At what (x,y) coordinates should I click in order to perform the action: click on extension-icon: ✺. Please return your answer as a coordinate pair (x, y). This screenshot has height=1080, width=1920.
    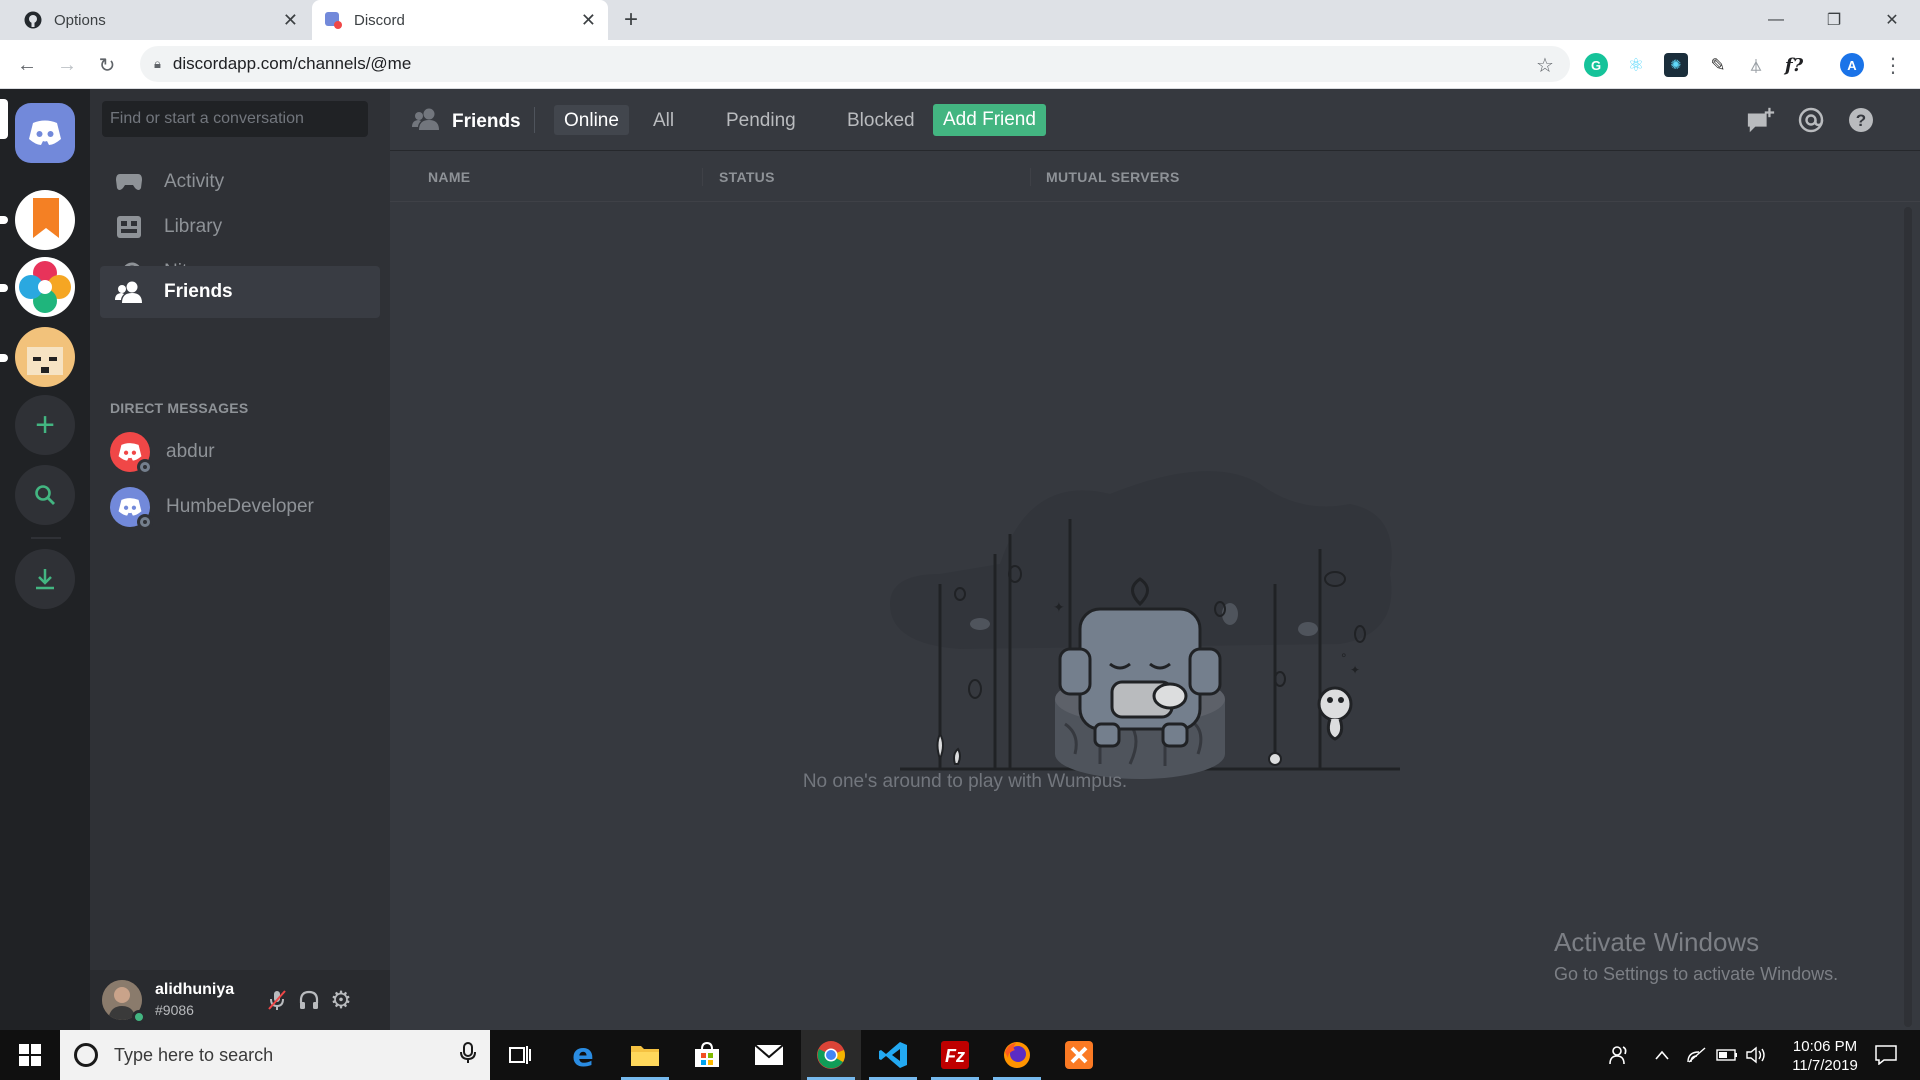
    Looking at the image, I should click on (1676, 65).